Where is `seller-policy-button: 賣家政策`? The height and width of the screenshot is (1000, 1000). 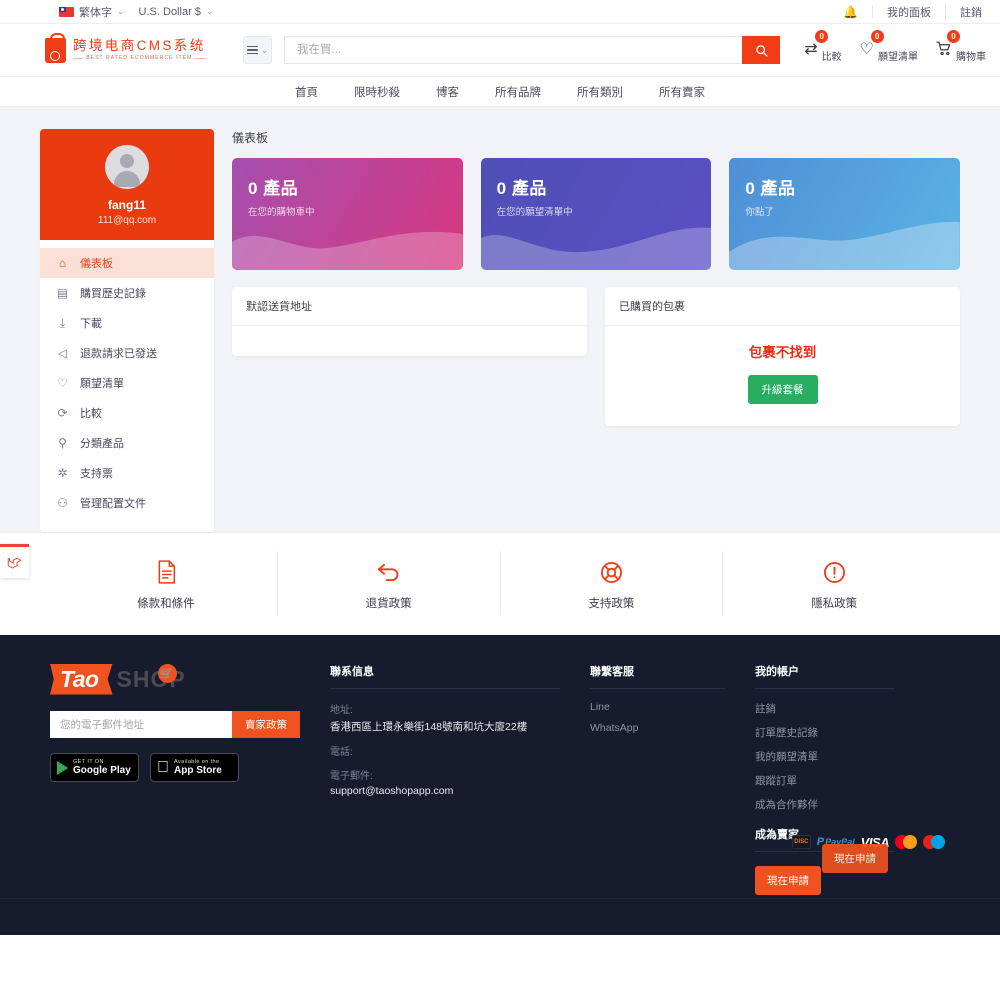 seller-policy-button: 賣家政策 is located at coordinates (266, 724).